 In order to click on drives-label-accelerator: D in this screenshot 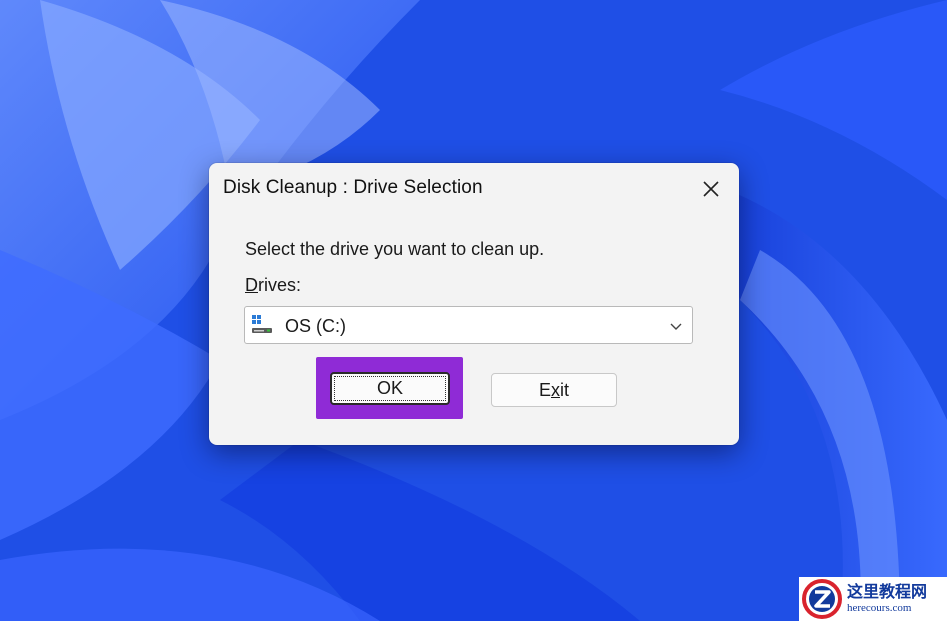, I will do `click(251, 285)`.